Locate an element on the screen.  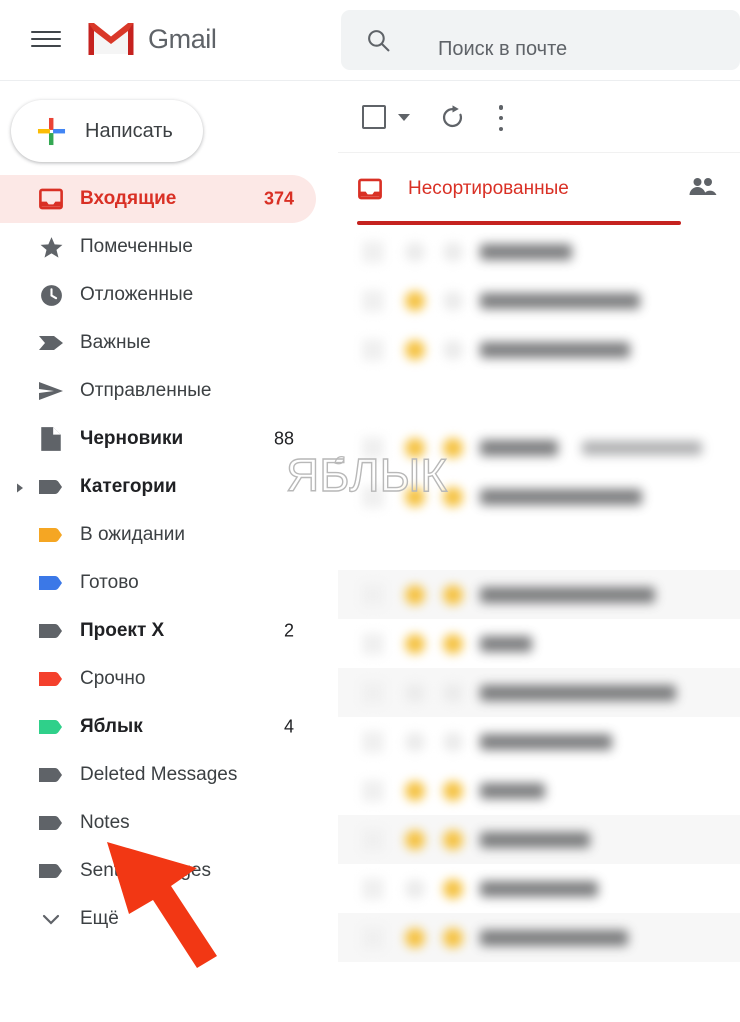
sidebar-item-16: Ещё is located at coordinates (158, 919).